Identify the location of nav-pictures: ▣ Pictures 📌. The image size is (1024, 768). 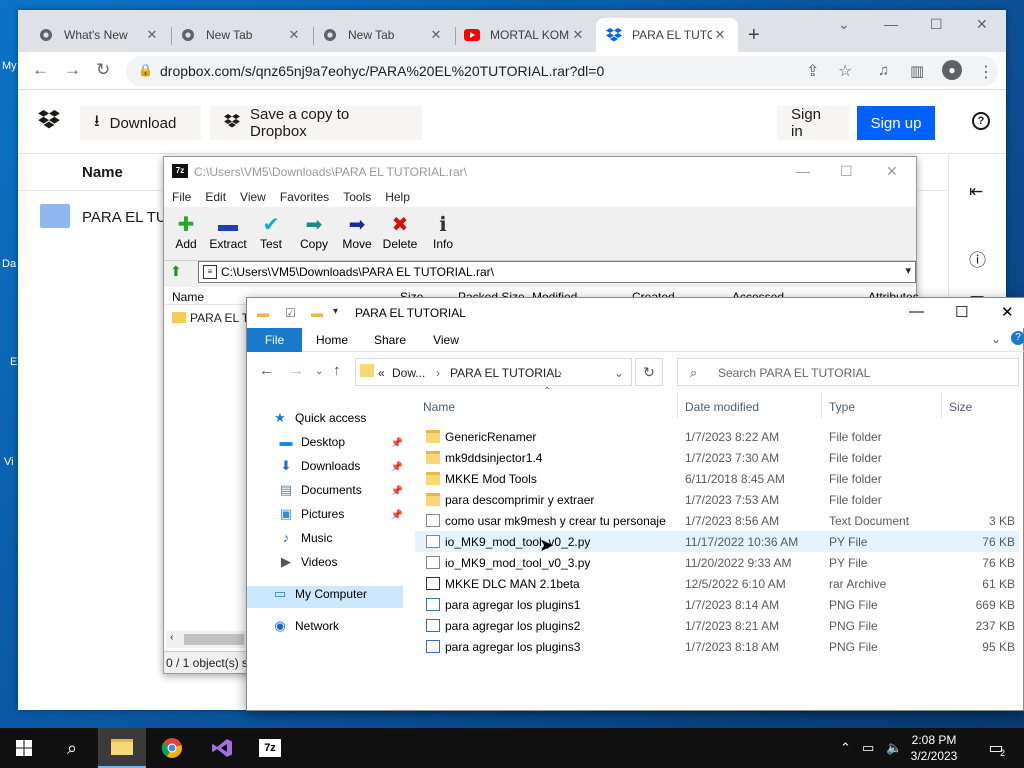
(340, 517).